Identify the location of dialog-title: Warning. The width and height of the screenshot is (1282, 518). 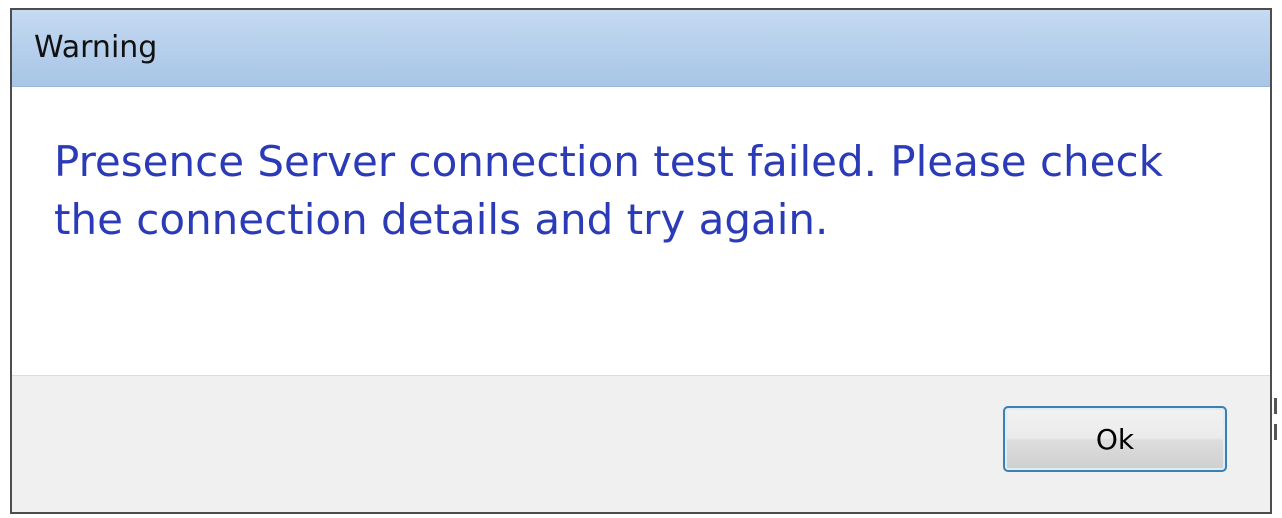
(96, 47).